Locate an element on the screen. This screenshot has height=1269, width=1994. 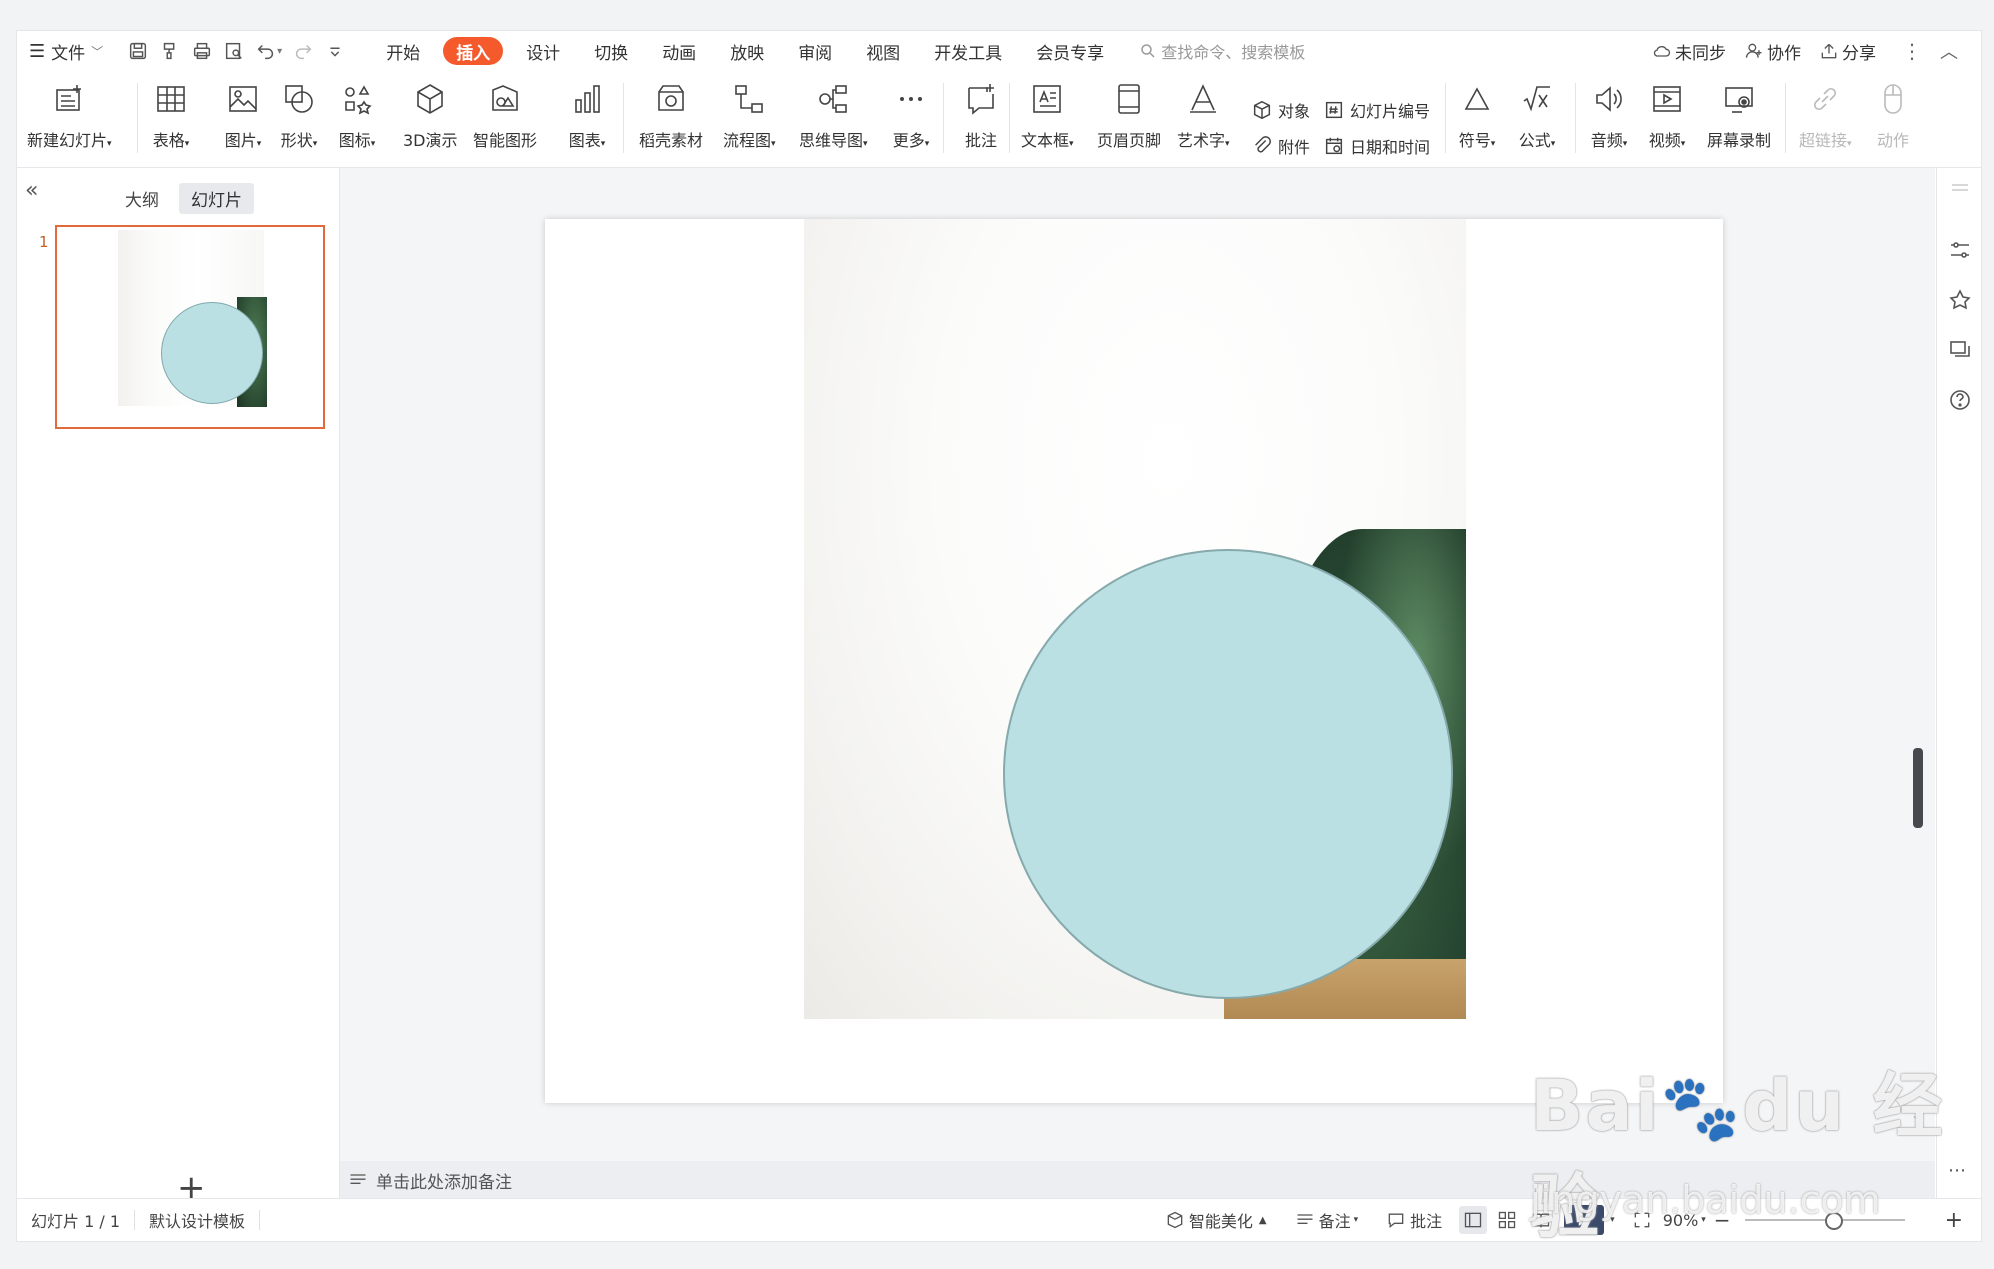
slide-switch-icon is located at coordinates (1960, 350).